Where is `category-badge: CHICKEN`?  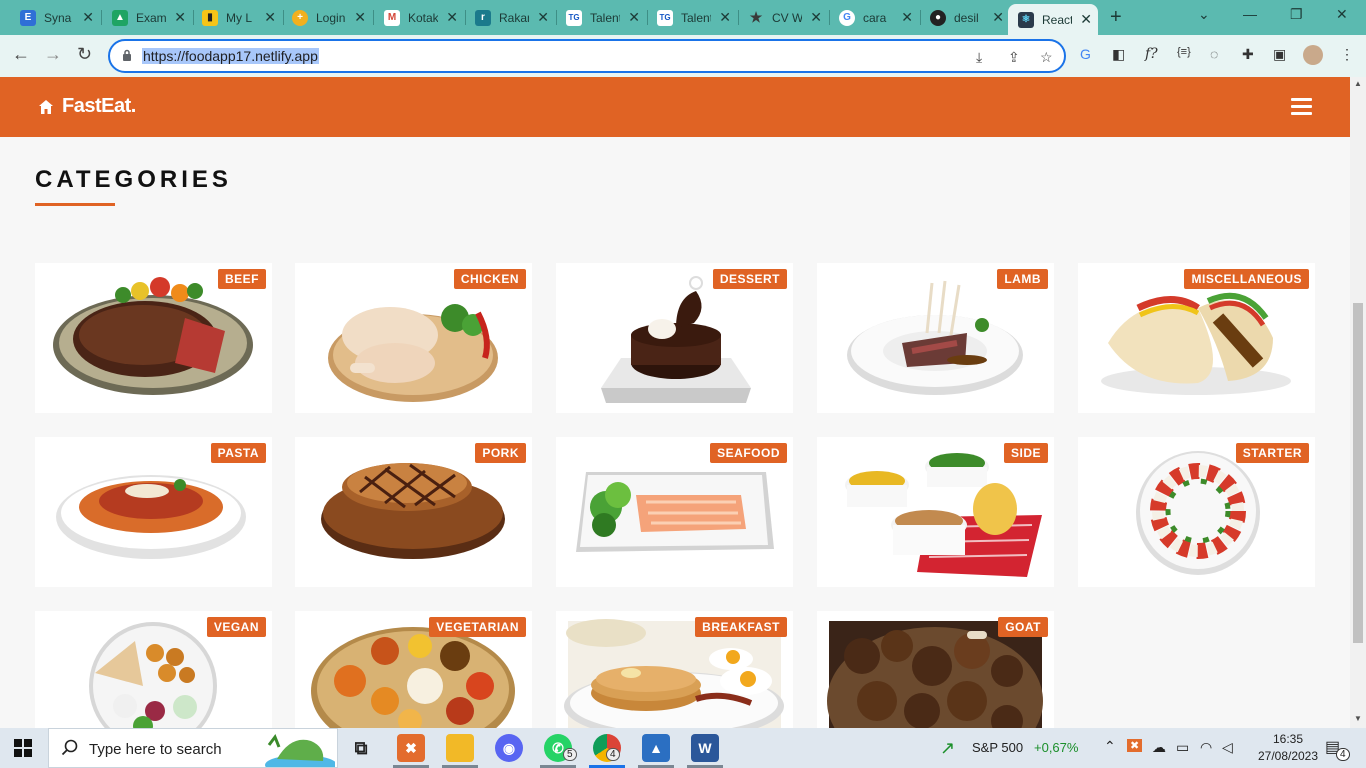 category-badge: CHICKEN is located at coordinates (489, 279).